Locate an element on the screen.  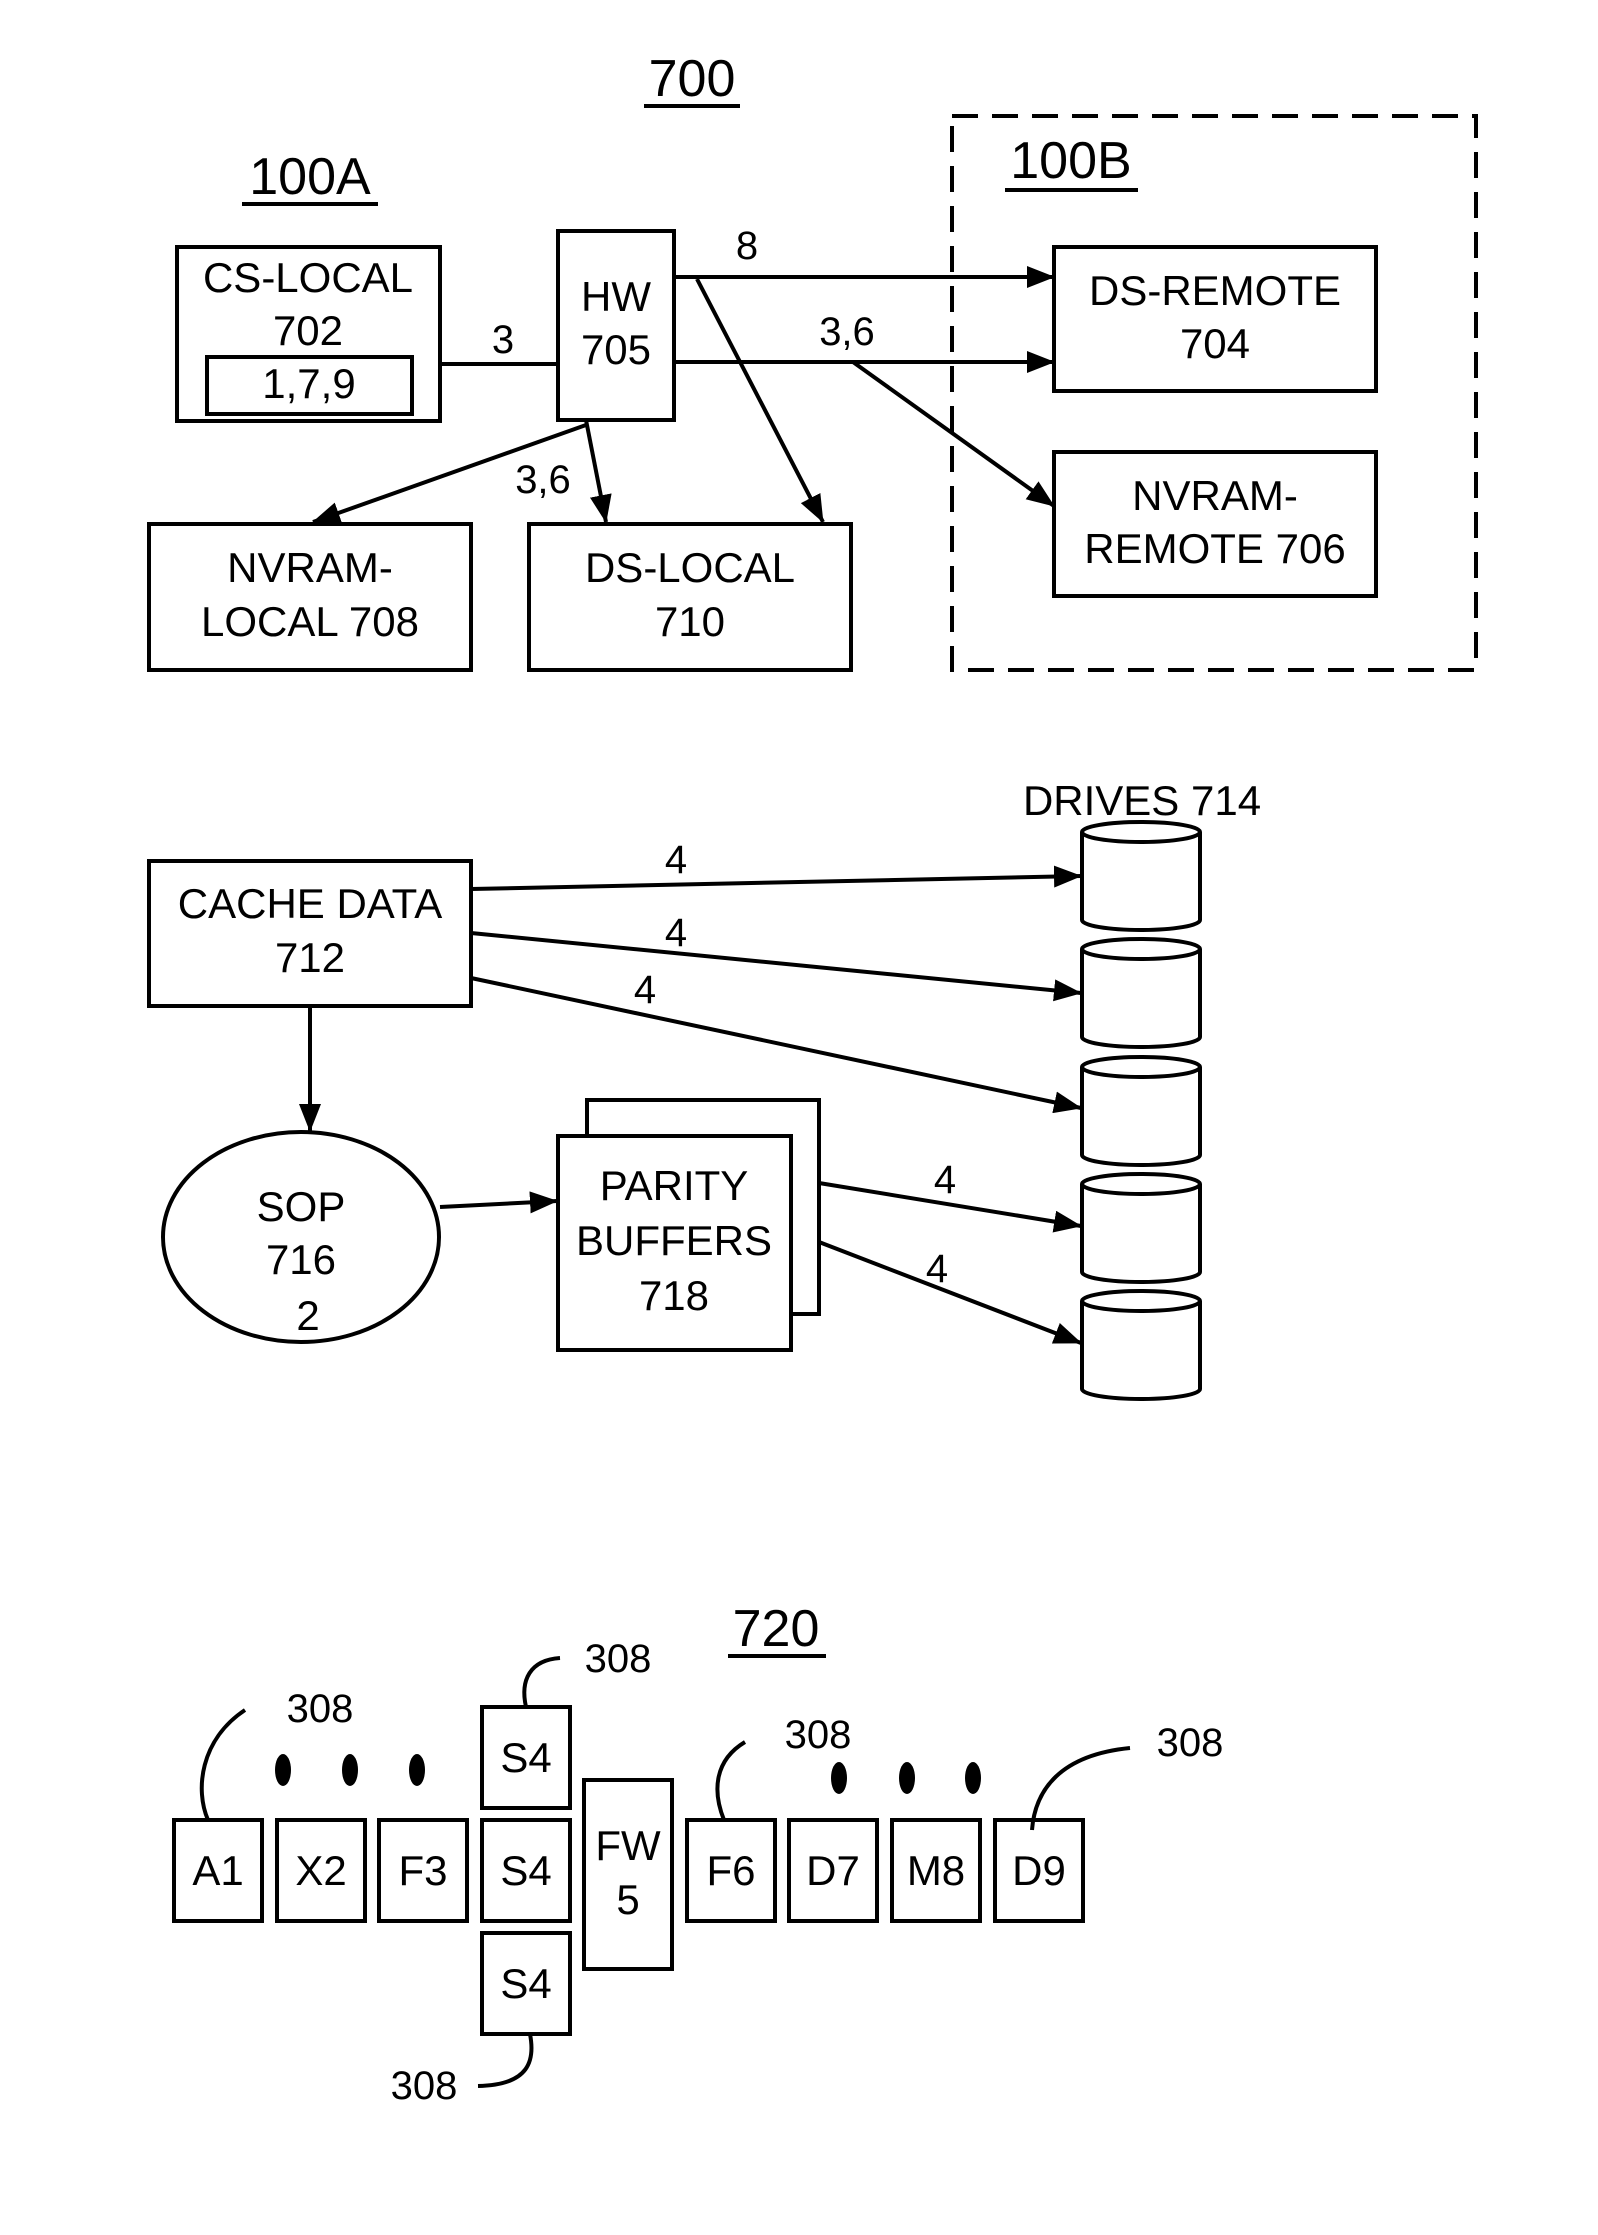
parity-line2: BUFFERS is located at coordinates (674, 1240).